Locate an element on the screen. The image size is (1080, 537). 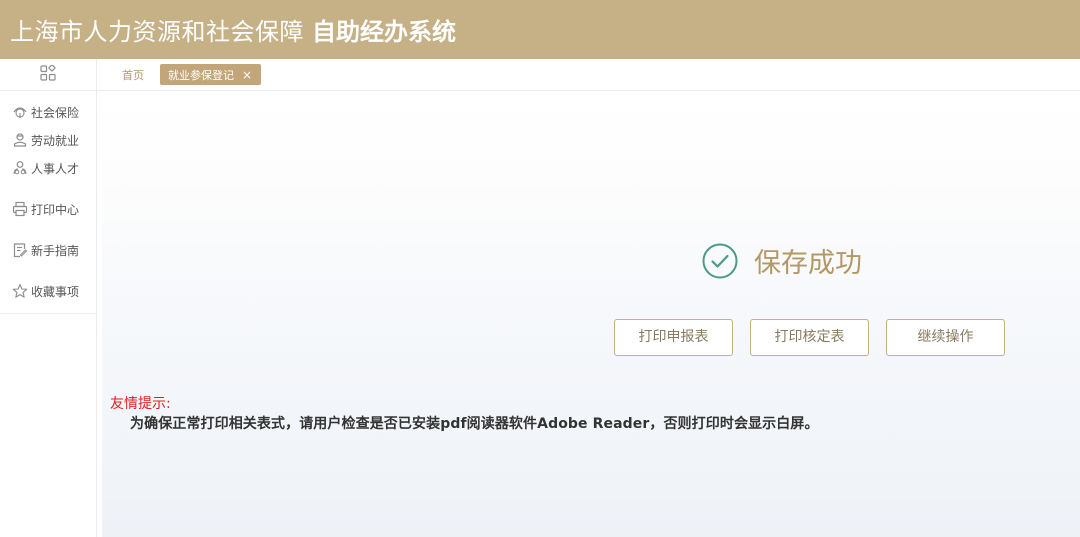
sidebar-item-label: 人事人才 is located at coordinates (55, 168).